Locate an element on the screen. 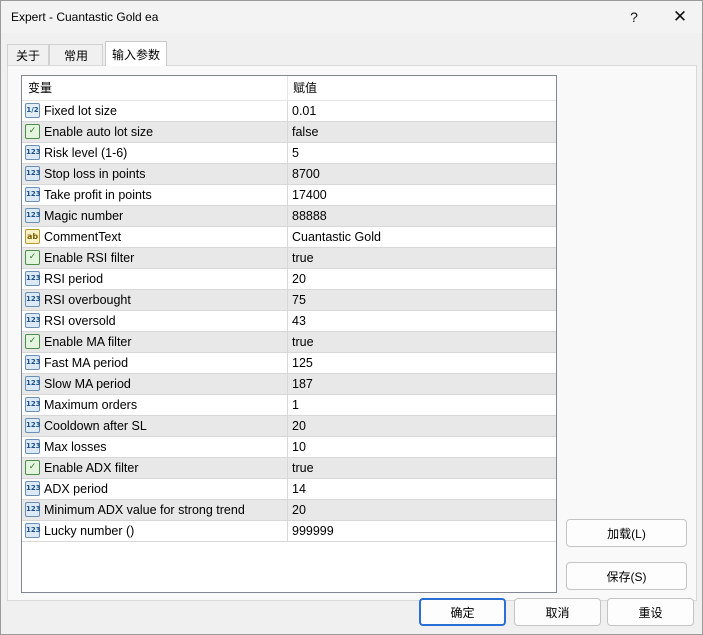 This screenshot has height=635, width=703. column-header-value: 赋值 is located at coordinates (421, 88).